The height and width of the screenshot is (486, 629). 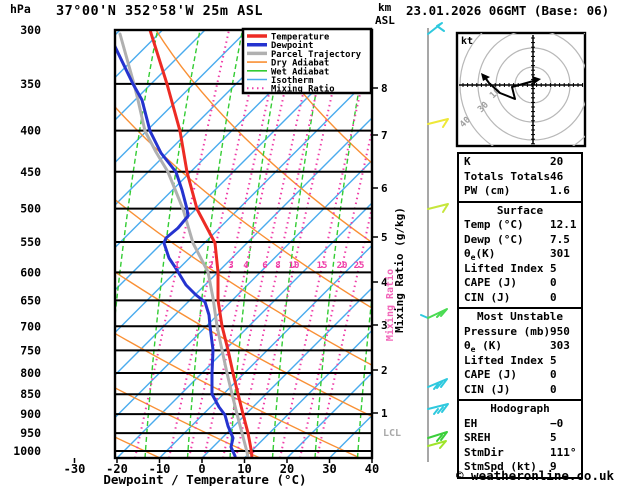 I want to click on theta-unit: (K), so click(x=488, y=345).